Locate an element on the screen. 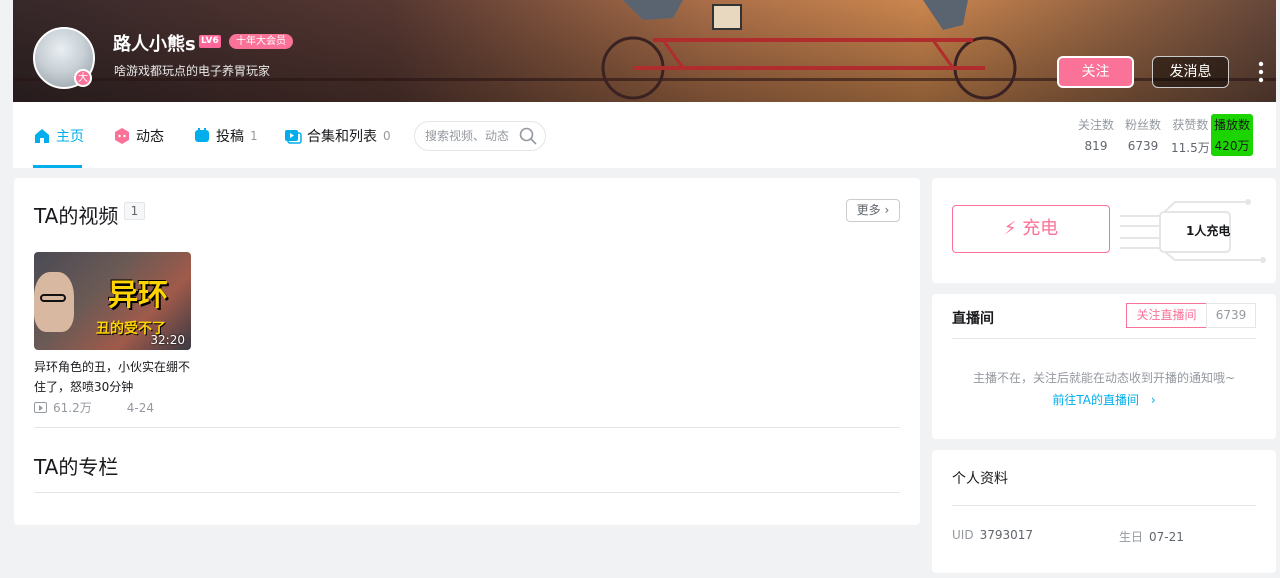 The image size is (1280, 578). stat-fans-label: 粉丝数 is located at coordinates (1143, 125).